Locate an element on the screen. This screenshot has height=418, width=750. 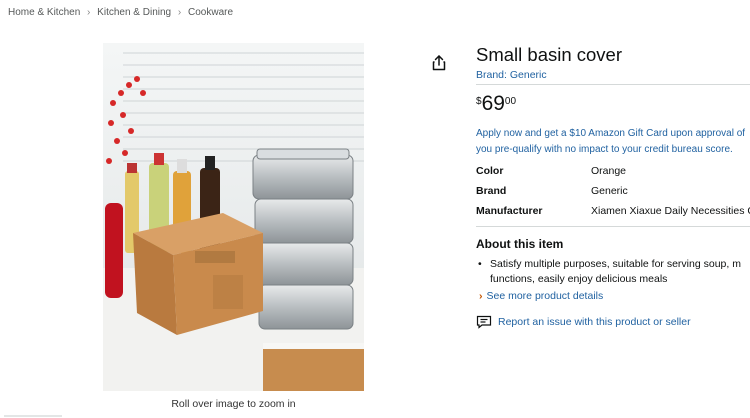
brand-link: Brand: Generic is located at coordinates (511, 75).